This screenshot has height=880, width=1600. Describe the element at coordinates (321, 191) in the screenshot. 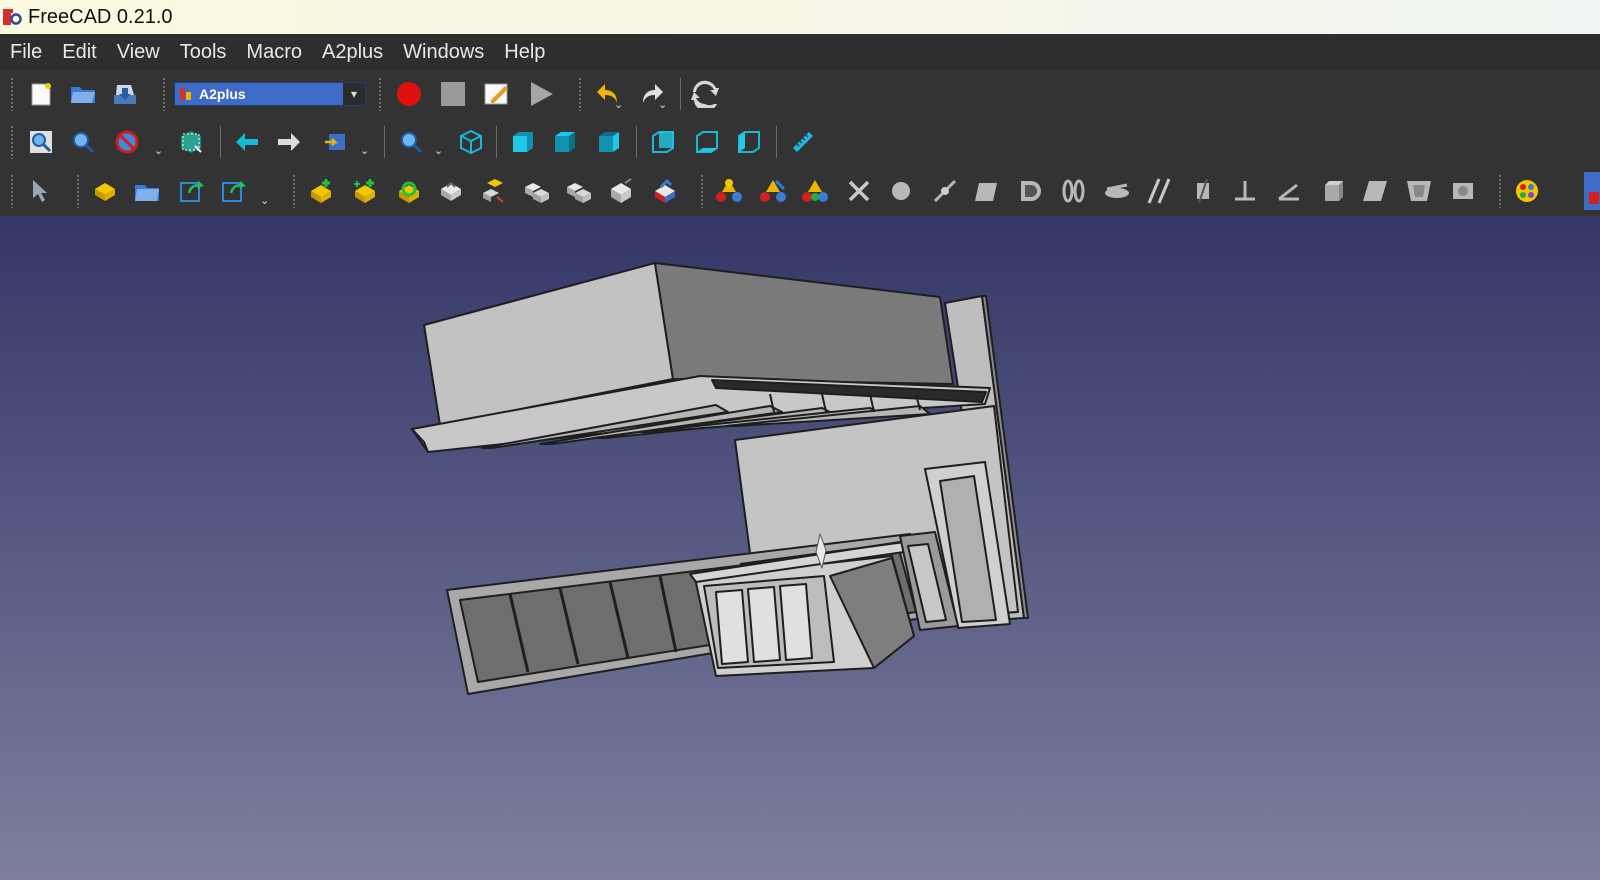

I see `add-part-plus-icon` at that location.